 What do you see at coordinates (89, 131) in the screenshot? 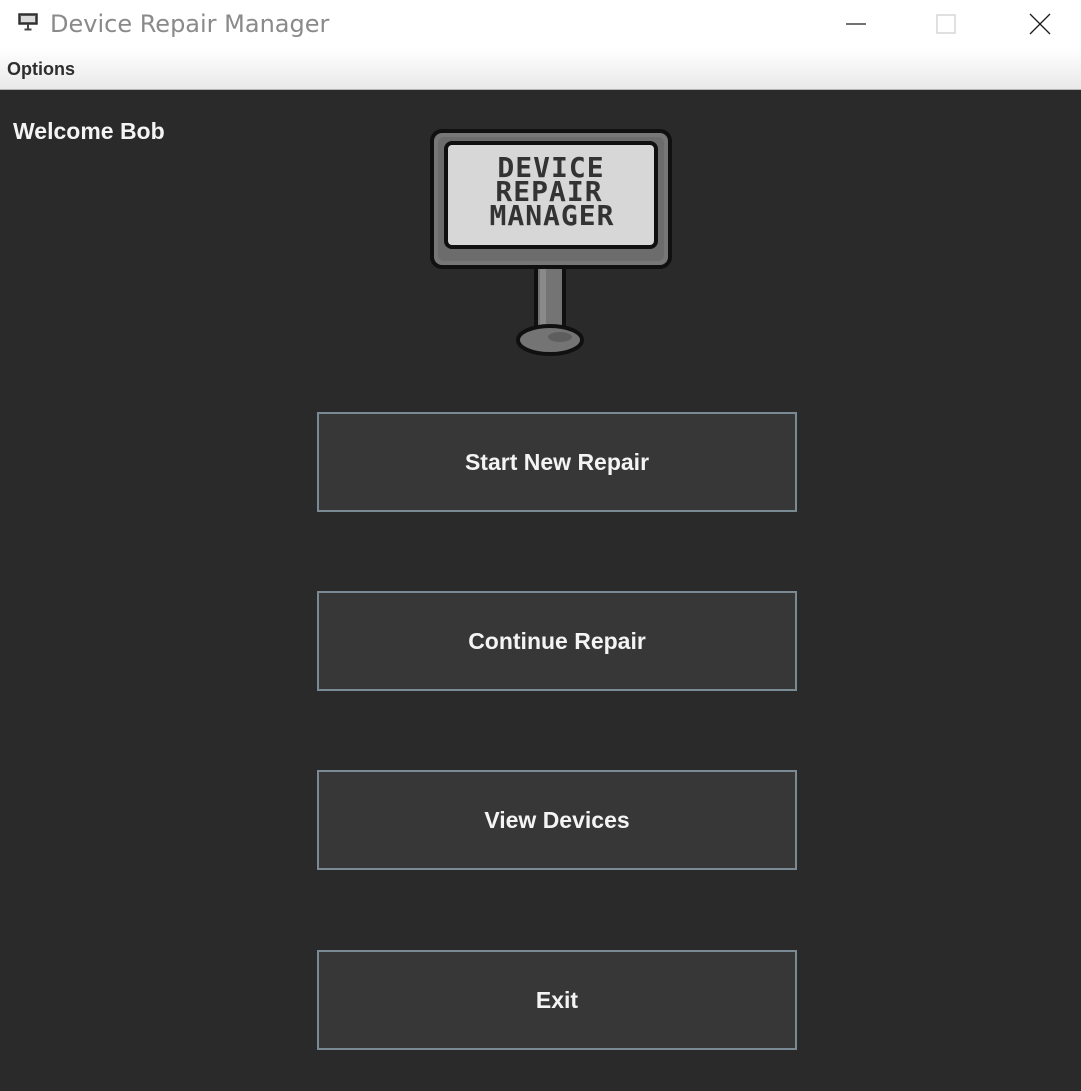
I see `welcome-message: Welcome Bob` at bounding box center [89, 131].